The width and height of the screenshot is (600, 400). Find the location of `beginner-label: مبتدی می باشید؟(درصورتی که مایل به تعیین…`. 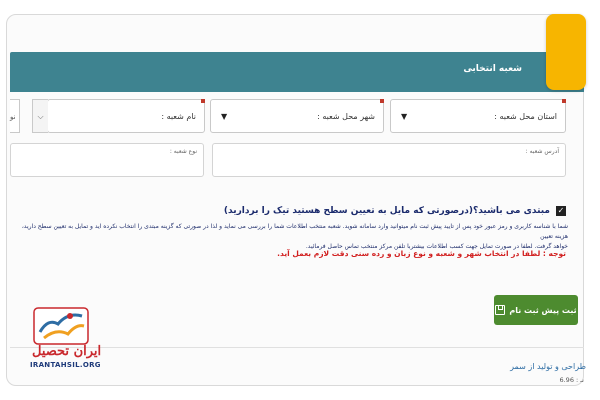

beginner-label: مبتدی می باشید؟(درصورتی که مایل به تعیین… is located at coordinates (386, 211).